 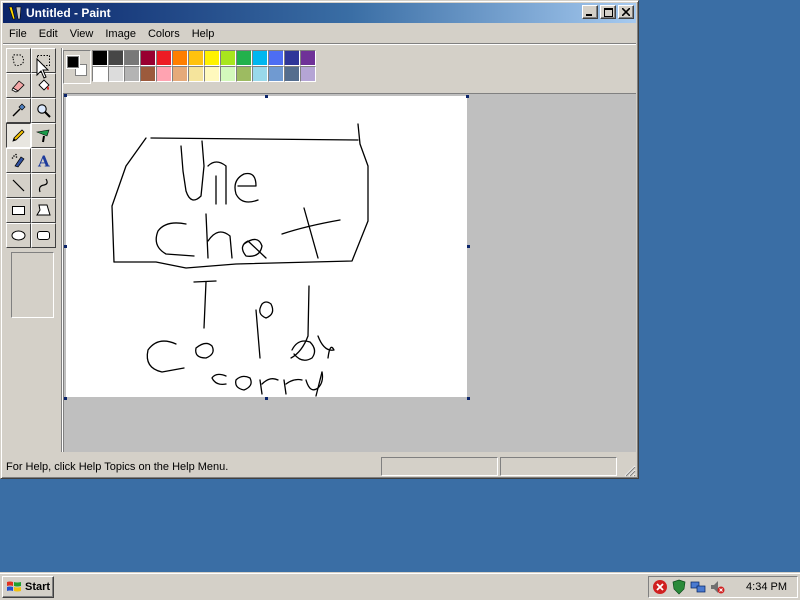 I want to click on magnifier-tool, so click(x=43, y=110).